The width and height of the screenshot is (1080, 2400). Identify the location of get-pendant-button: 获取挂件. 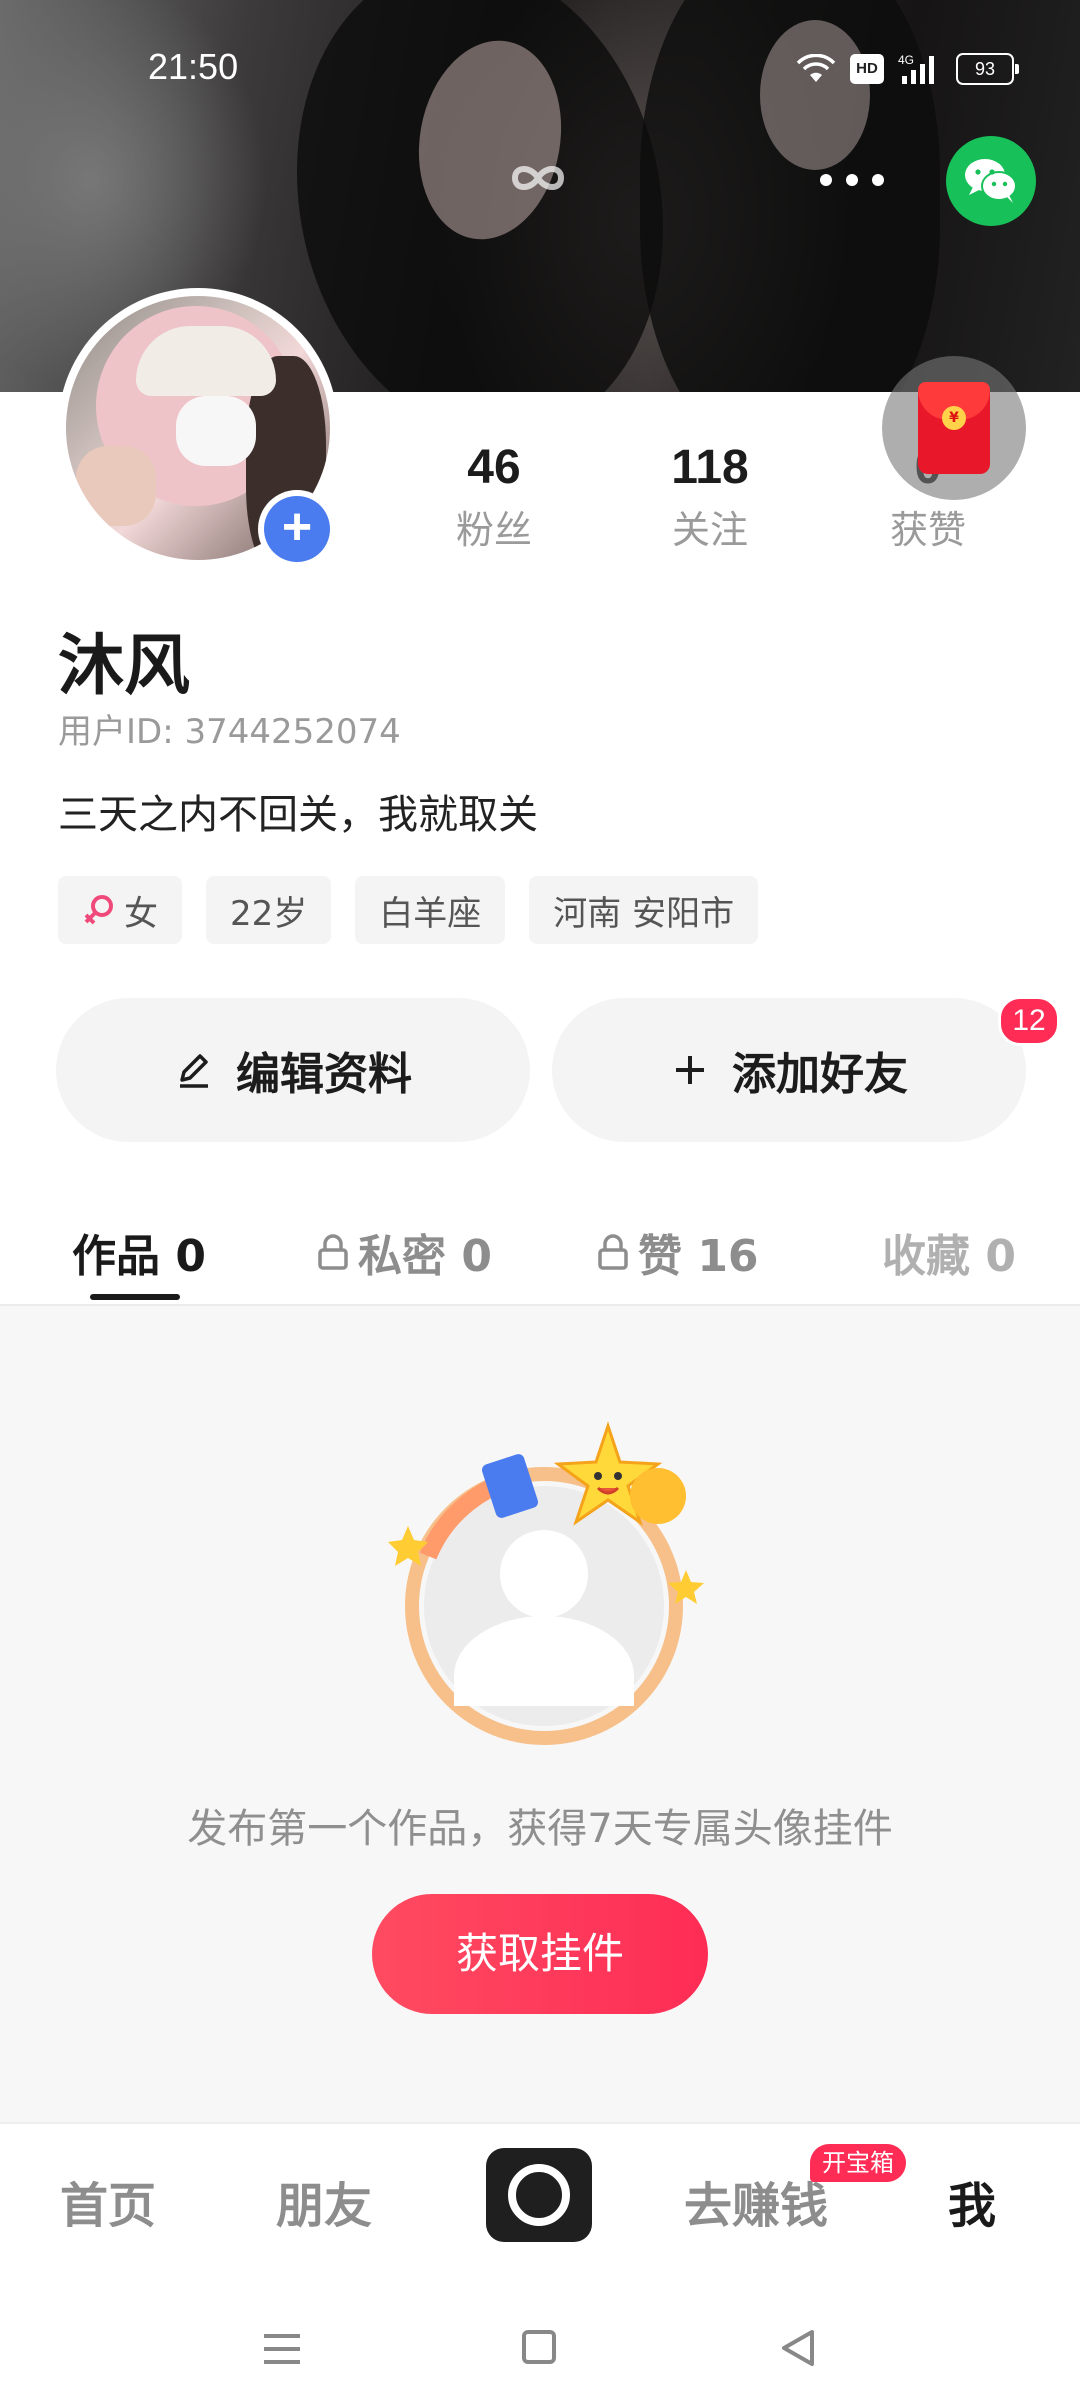
(540, 1954).